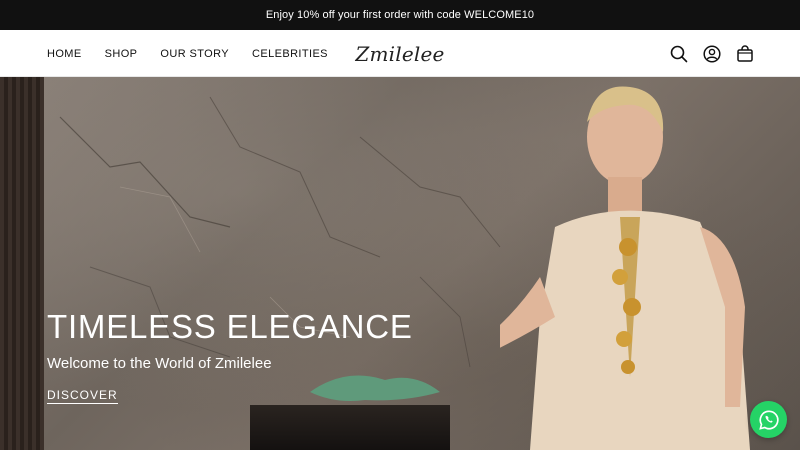 The image size is (800, 450). I want to click on nav-shop: SHOP, so click(121, 54).